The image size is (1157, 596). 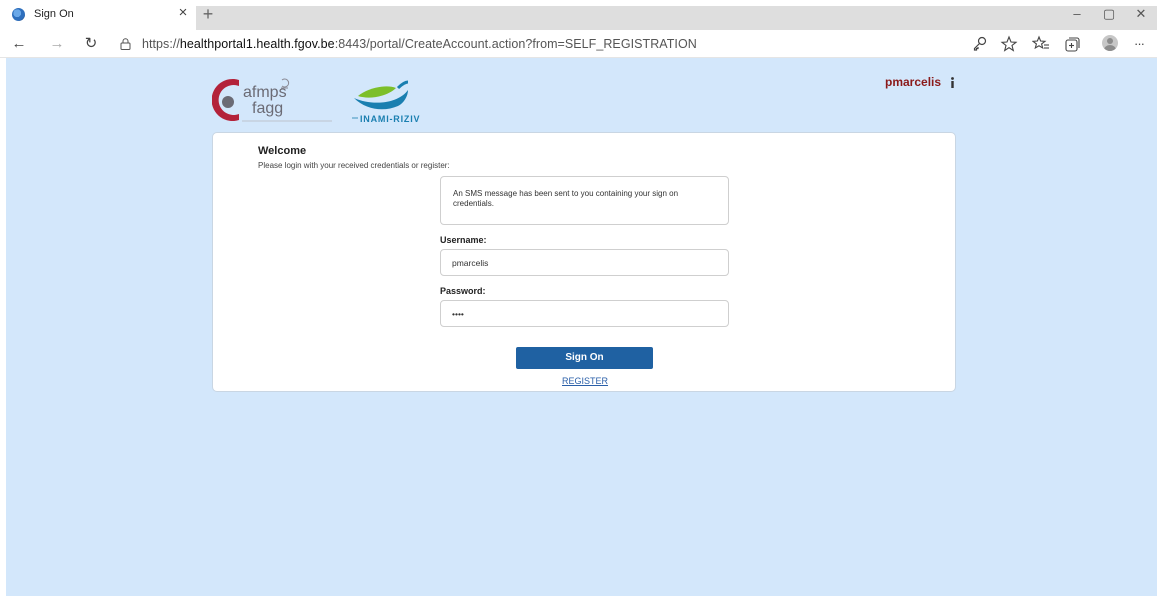 I want to click on tab-strip-background, so click(x=676, y=18).